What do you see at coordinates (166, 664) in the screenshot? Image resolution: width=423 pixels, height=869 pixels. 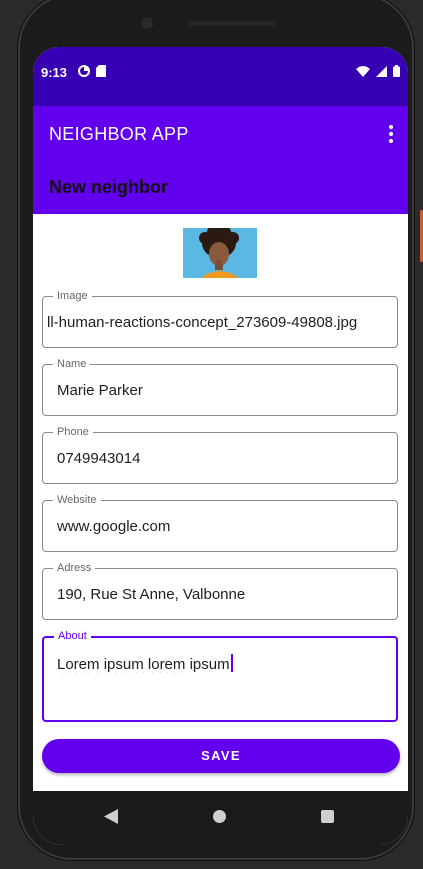 I see `about-word: lorem` at bounding box center [166, 664].